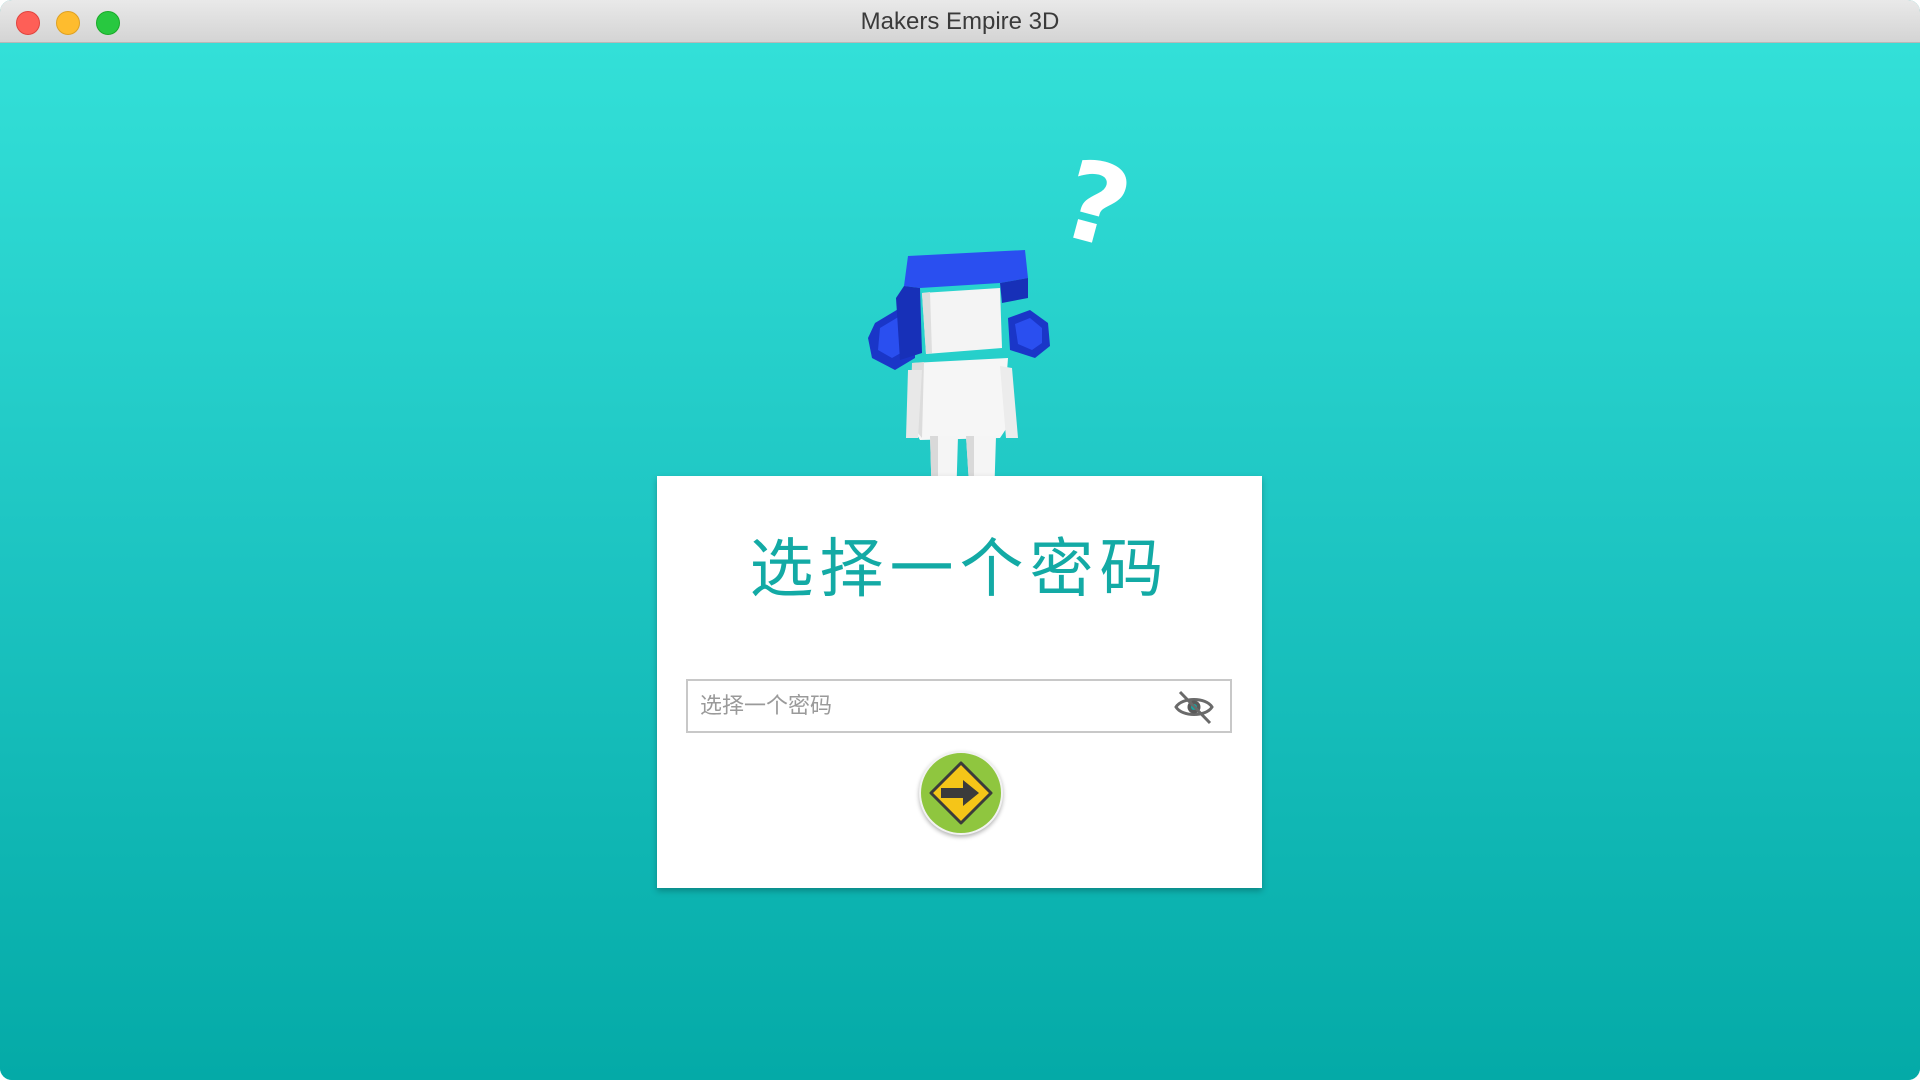 The width and height of the screenshot is (1920, 1080). What do you see at coordinates (920, 706) in the screenshot?
I see `password-input` at bounding box center [920, 706].